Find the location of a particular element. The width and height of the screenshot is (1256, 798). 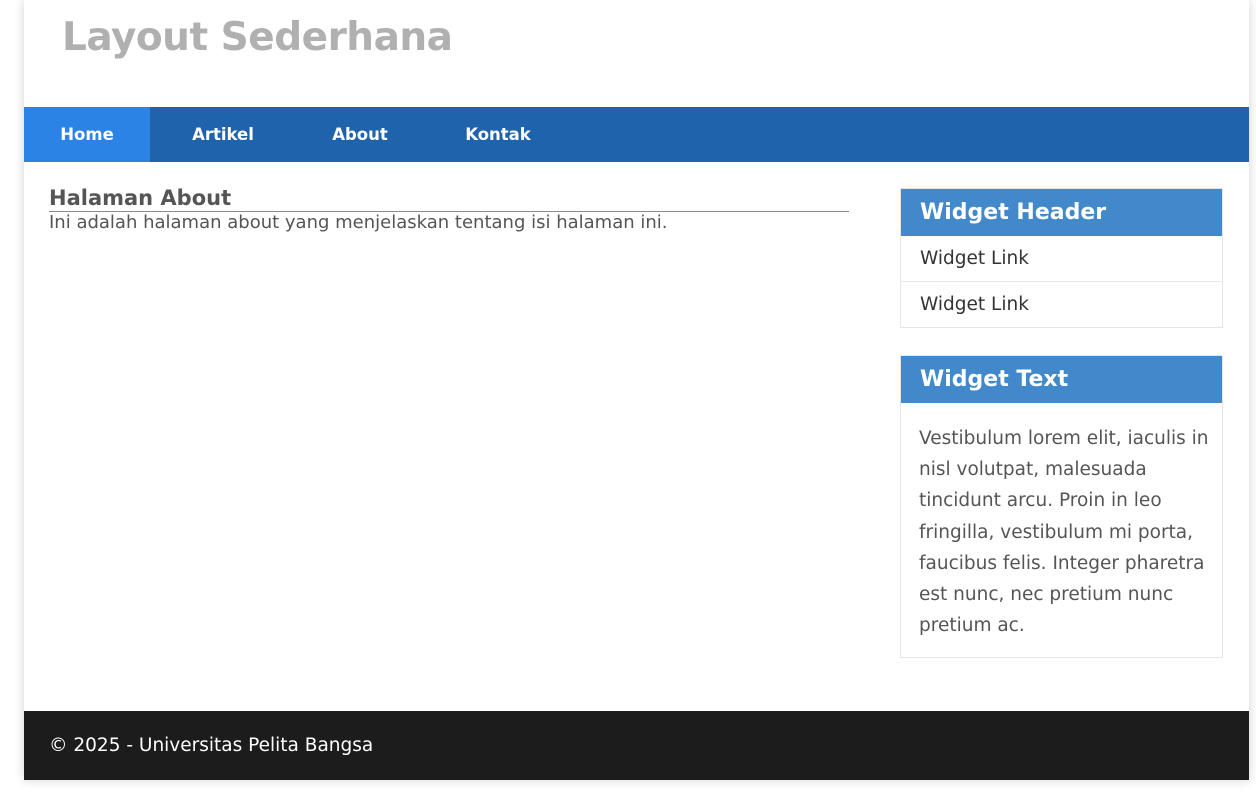

nav-item-home: Home is located at coordinates (87, 134).